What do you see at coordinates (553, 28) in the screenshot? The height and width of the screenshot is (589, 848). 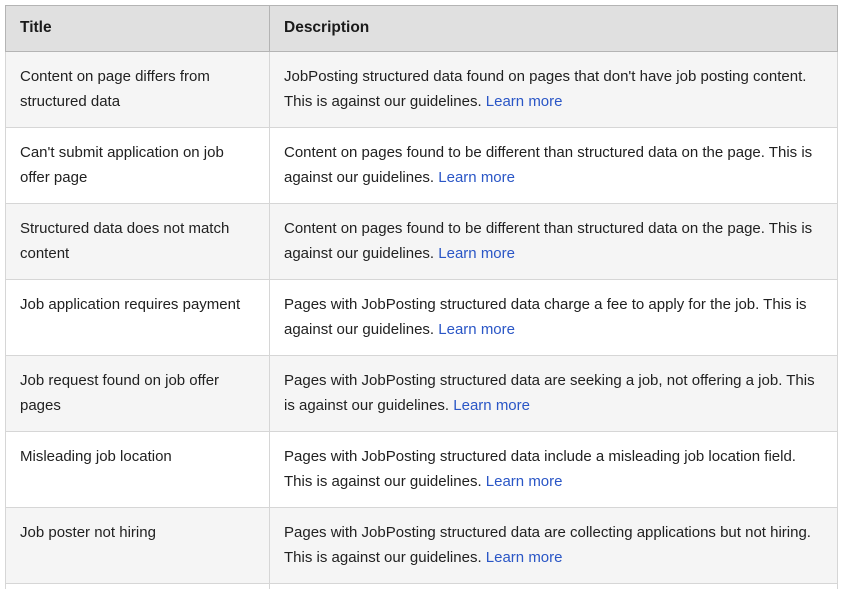 I see `column-header-description: Description` at bounding box center [553, 28].